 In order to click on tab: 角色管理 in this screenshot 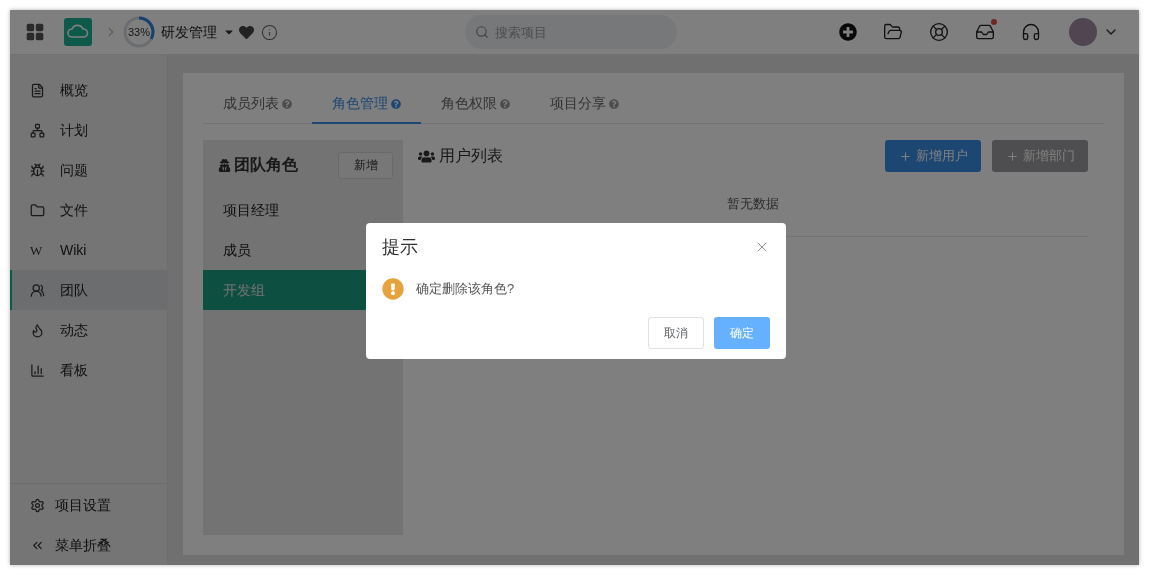, I will do `click(366, 104)`.